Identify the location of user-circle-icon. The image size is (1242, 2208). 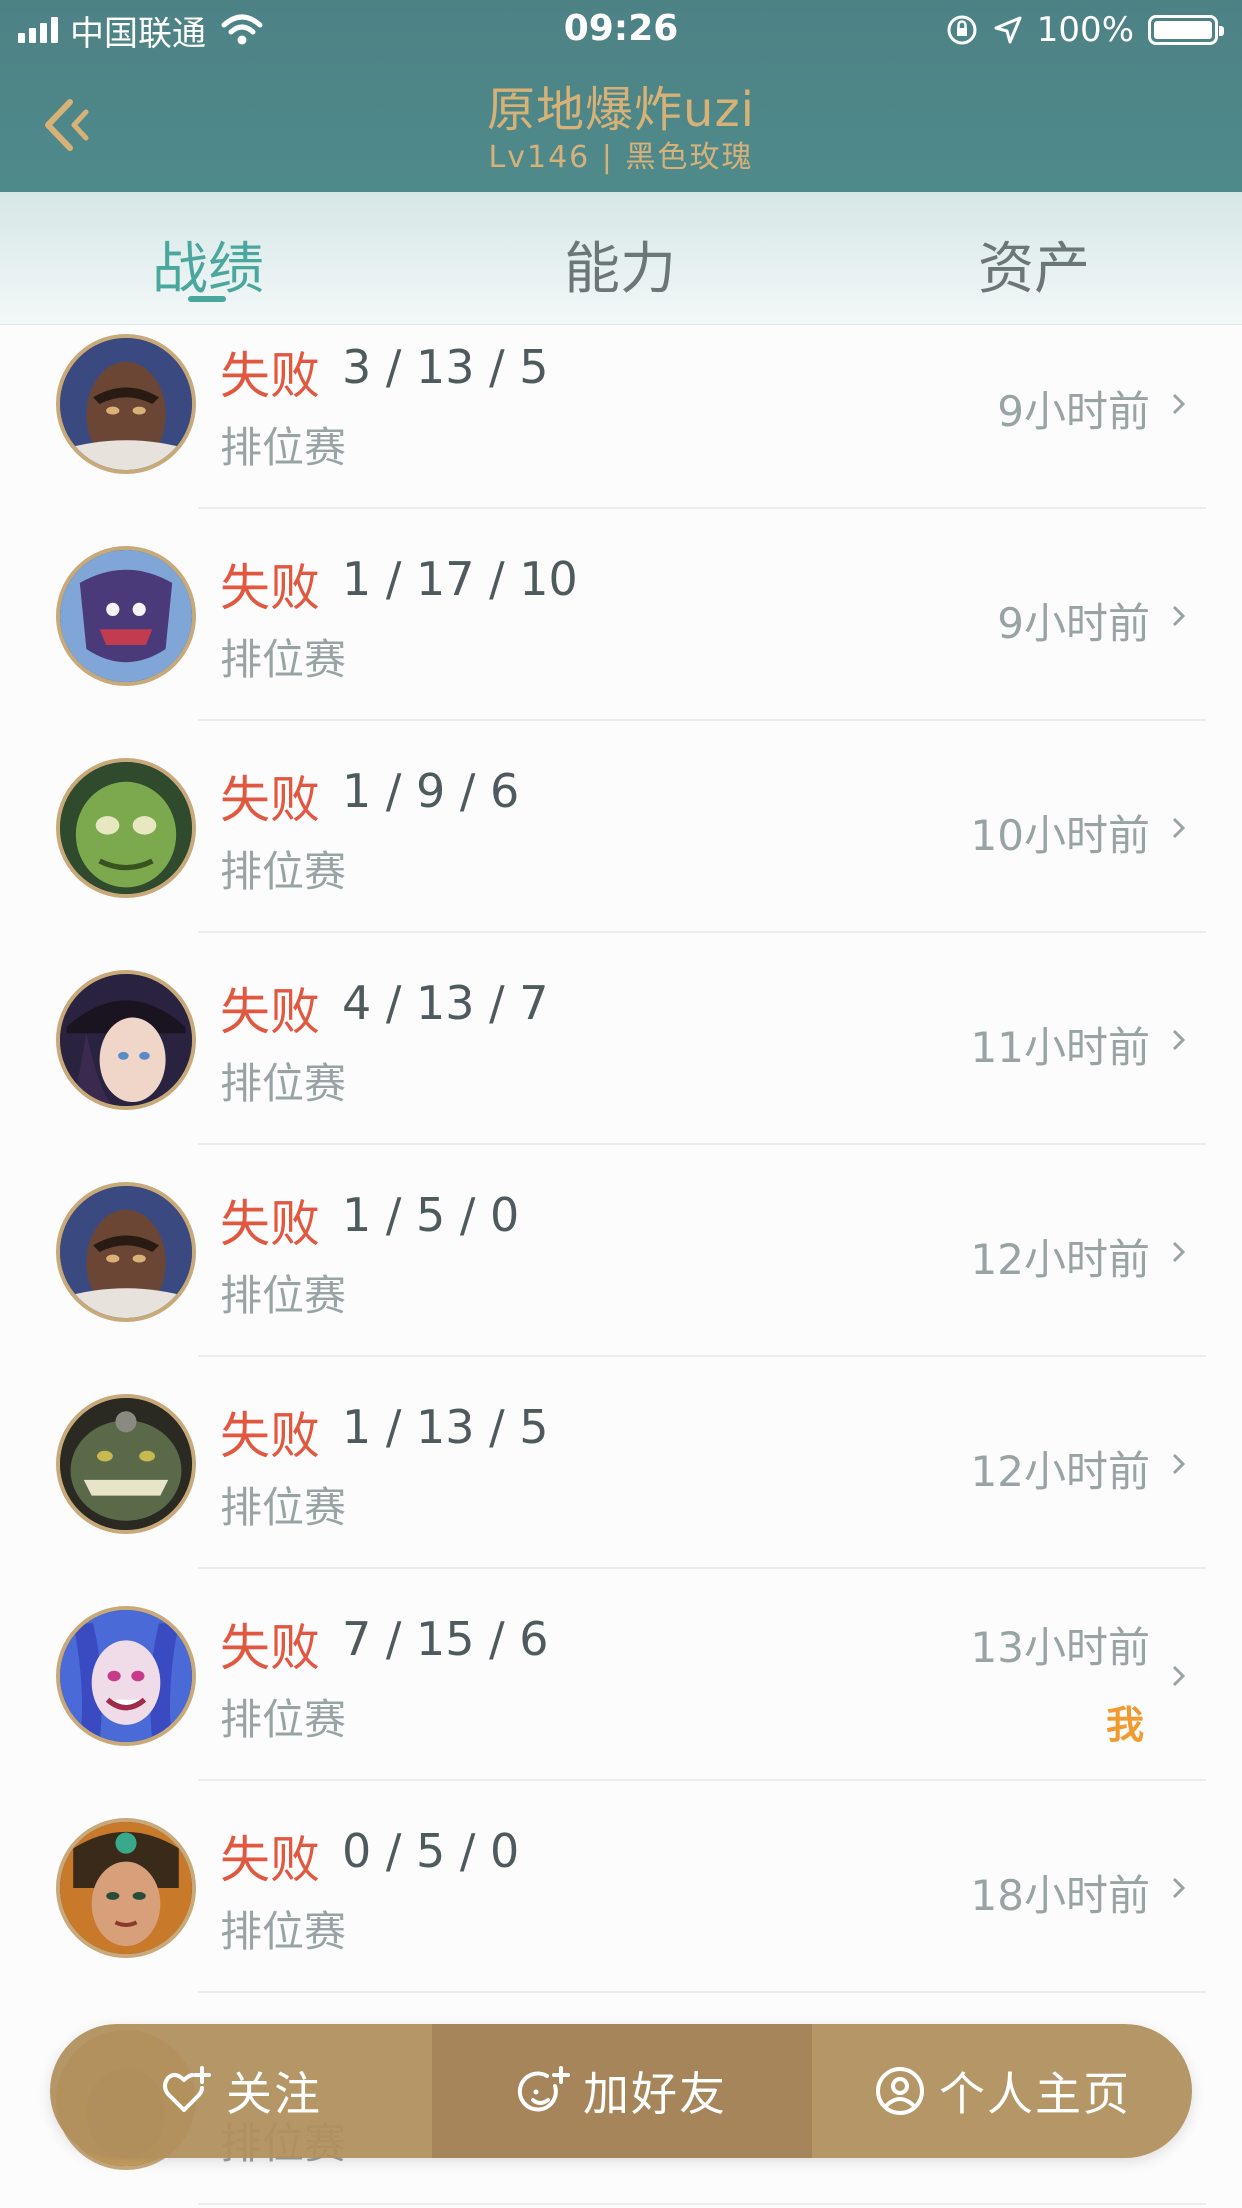
(900, 2091).